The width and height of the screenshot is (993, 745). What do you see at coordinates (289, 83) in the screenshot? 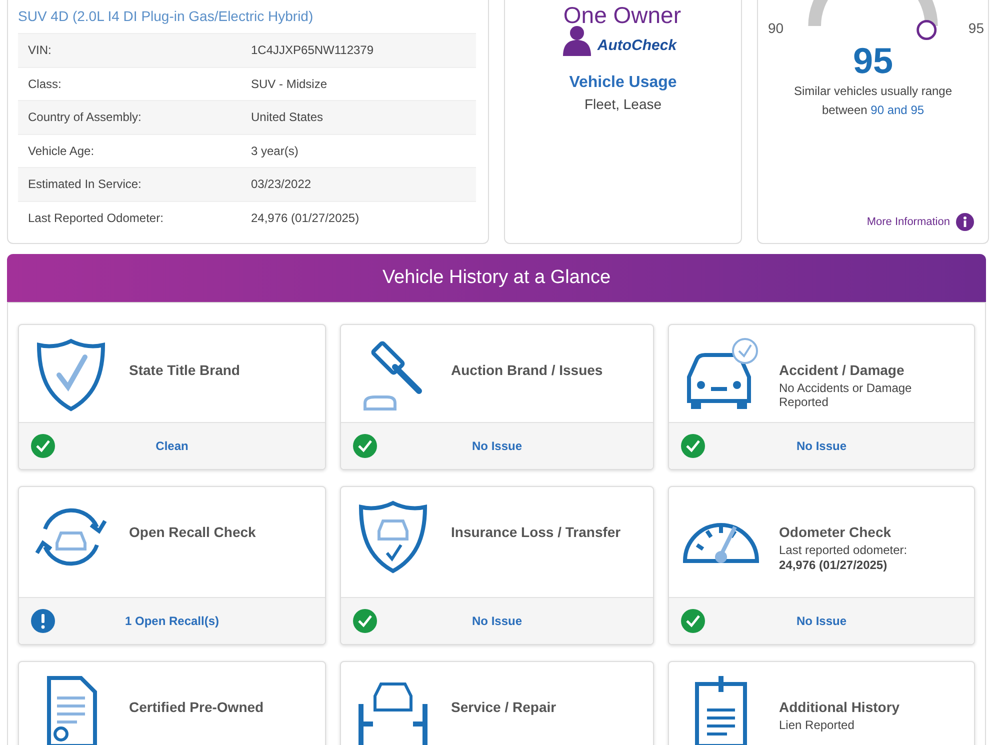
I see `spec-value: SUV - Midsize` at bounding box center [289, 83].